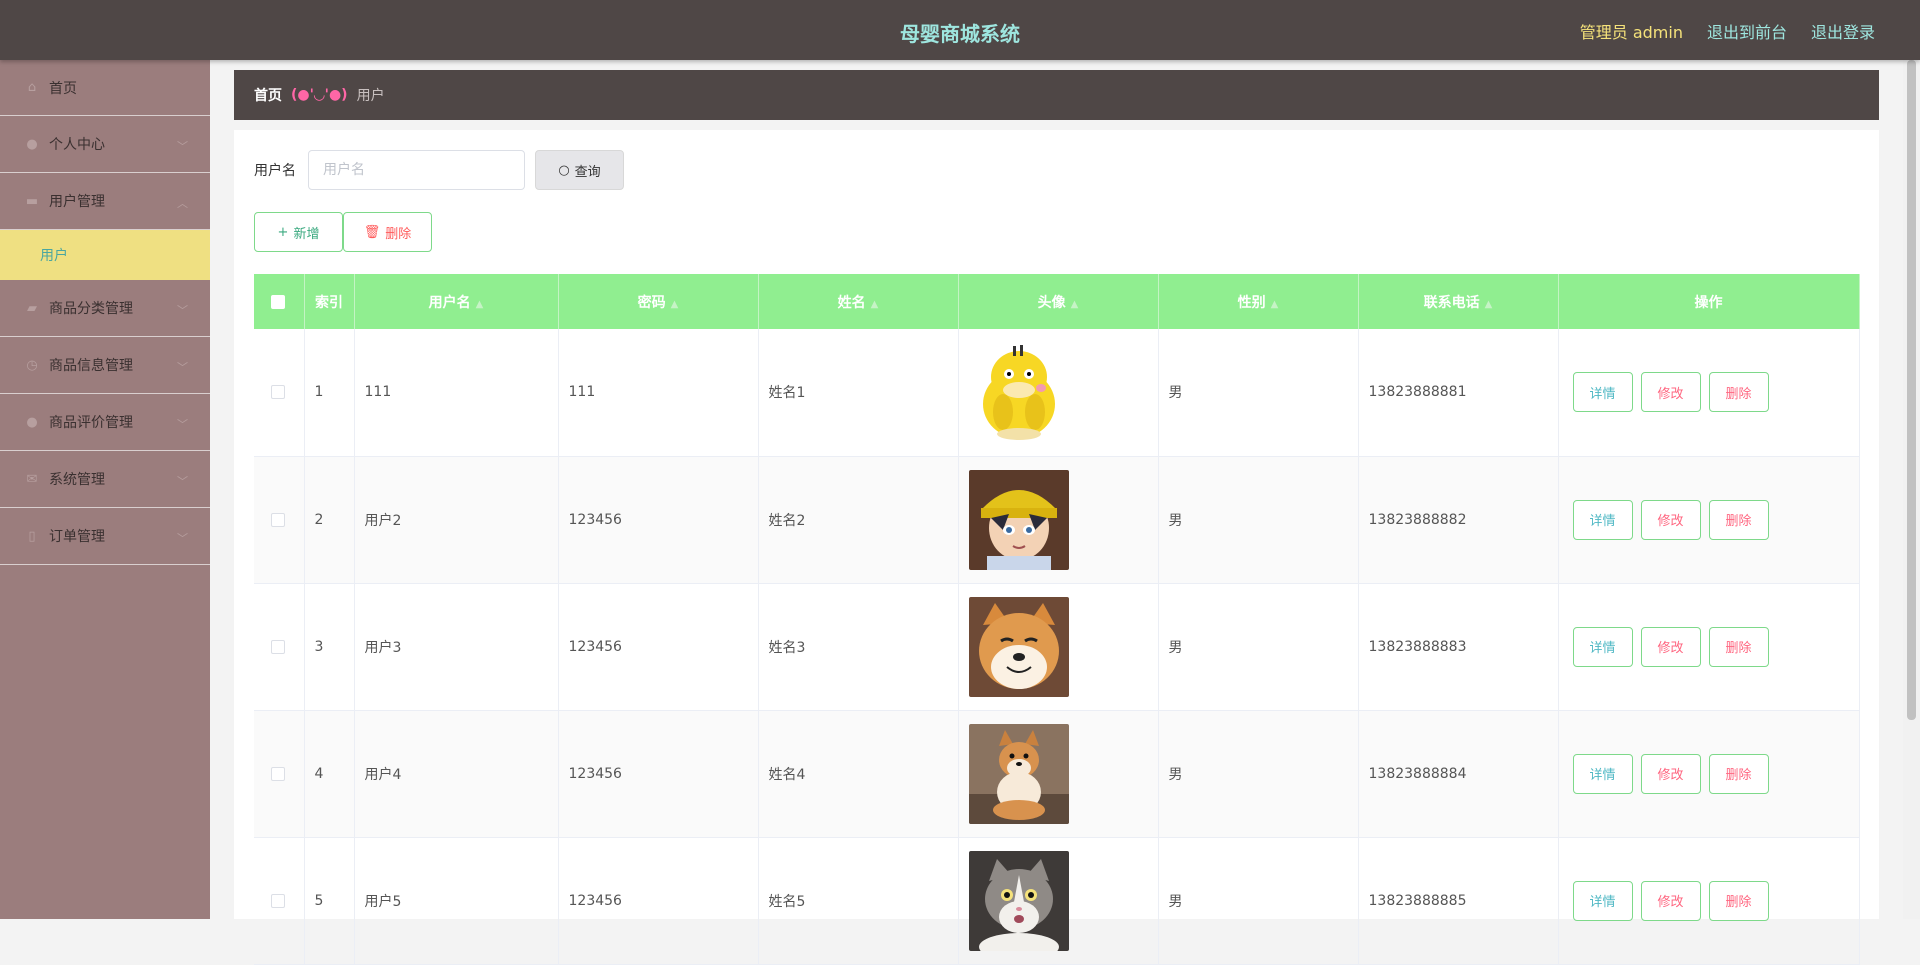 This screenshot has width=1920, height=965. I want to click on batch-delete-button: 🗑 删除, so click(387, 232).